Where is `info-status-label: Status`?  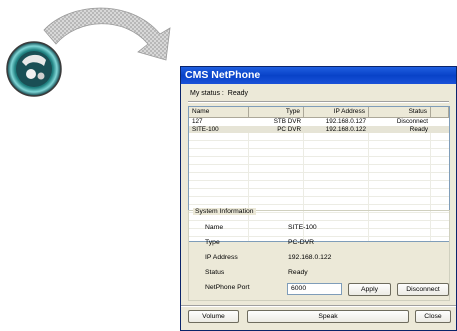 info-status-label: Status is located at coordinates (215, 272).